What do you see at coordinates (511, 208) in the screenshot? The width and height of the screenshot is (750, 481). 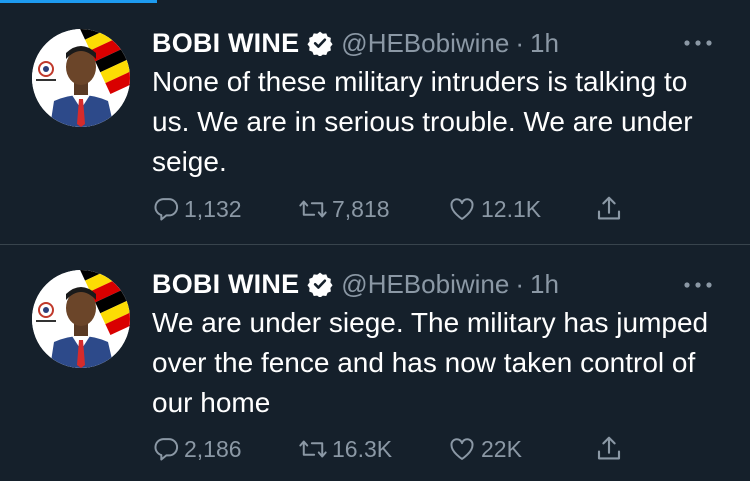 I see `like-count: 12.1K` at bounding box center [511, 208].